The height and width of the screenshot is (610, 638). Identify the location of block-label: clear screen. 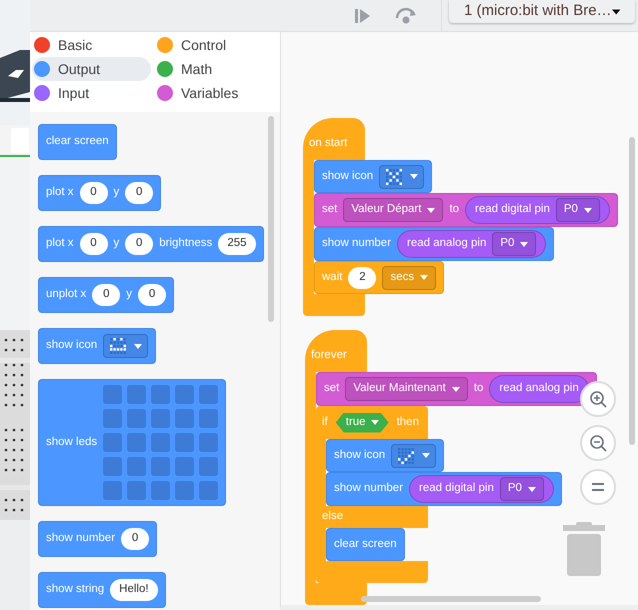
(365, 544).